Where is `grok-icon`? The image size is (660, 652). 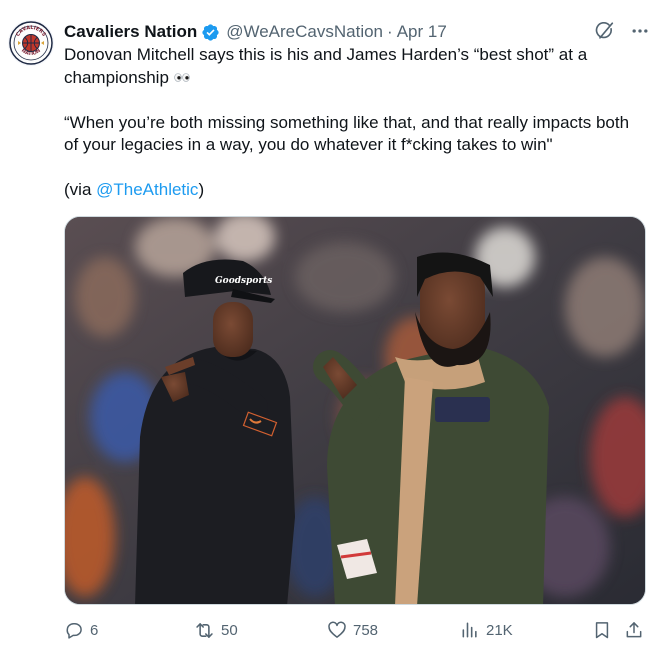 grok-icon is located at coordinates (605, 31).